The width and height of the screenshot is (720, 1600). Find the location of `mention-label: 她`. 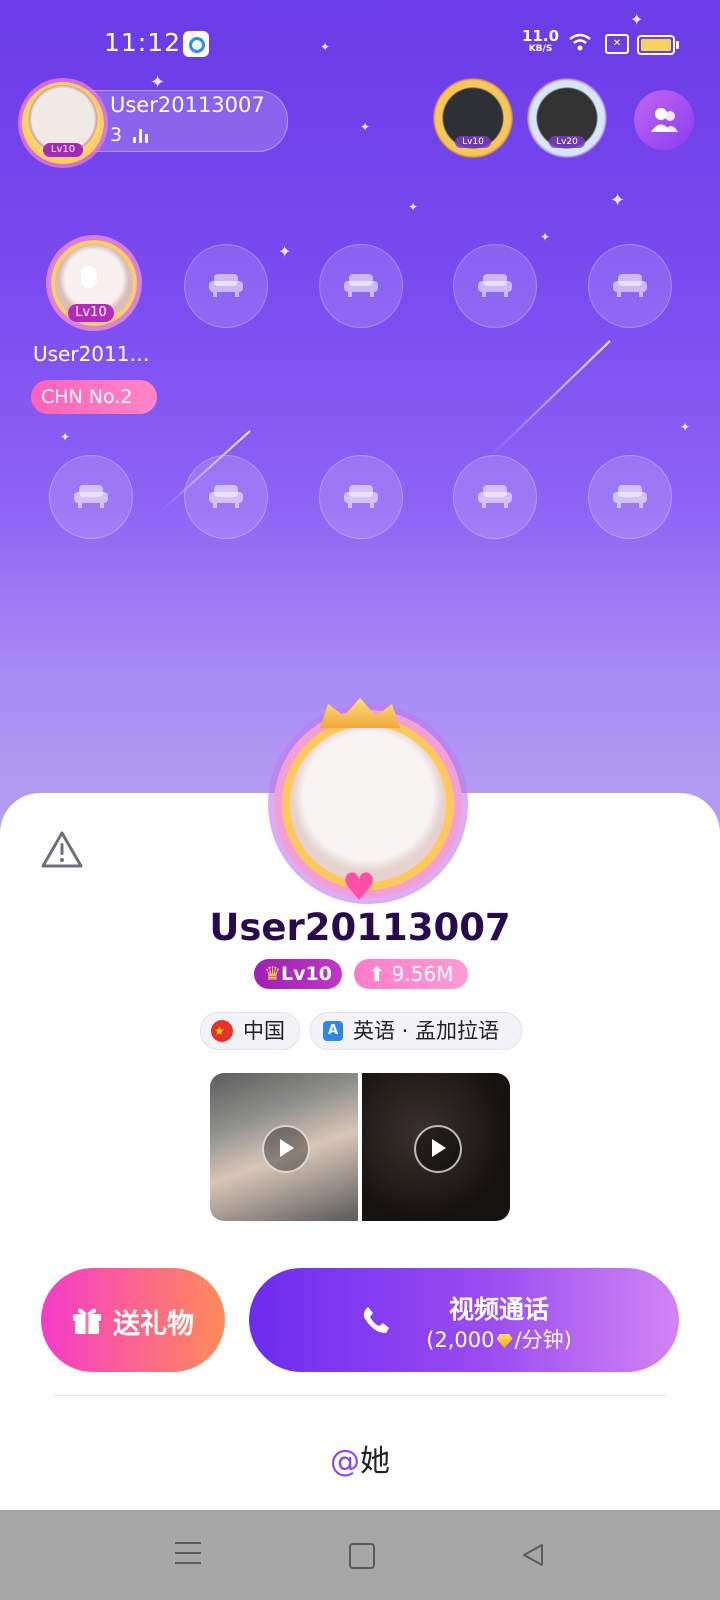

mention-label: 她 is located at coordinates (375, 1461).